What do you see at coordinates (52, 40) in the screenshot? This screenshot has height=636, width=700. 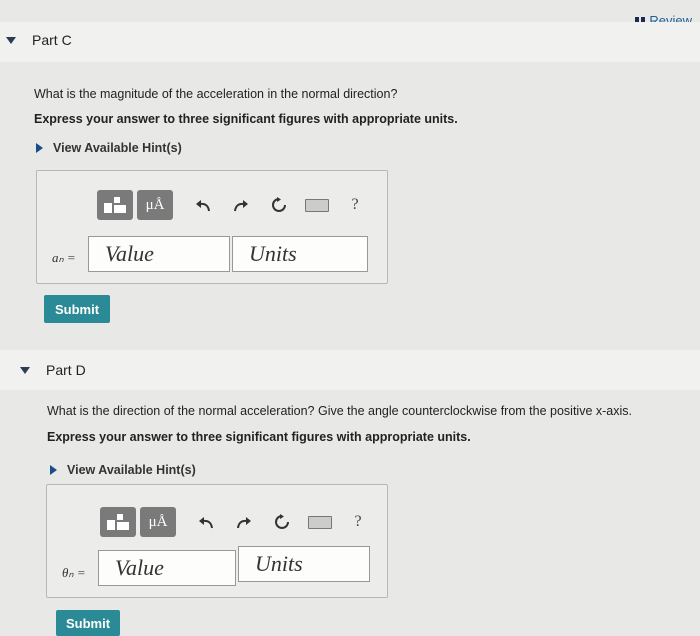 I see `part-c-title: Part C` at bounding box center [52, 40].